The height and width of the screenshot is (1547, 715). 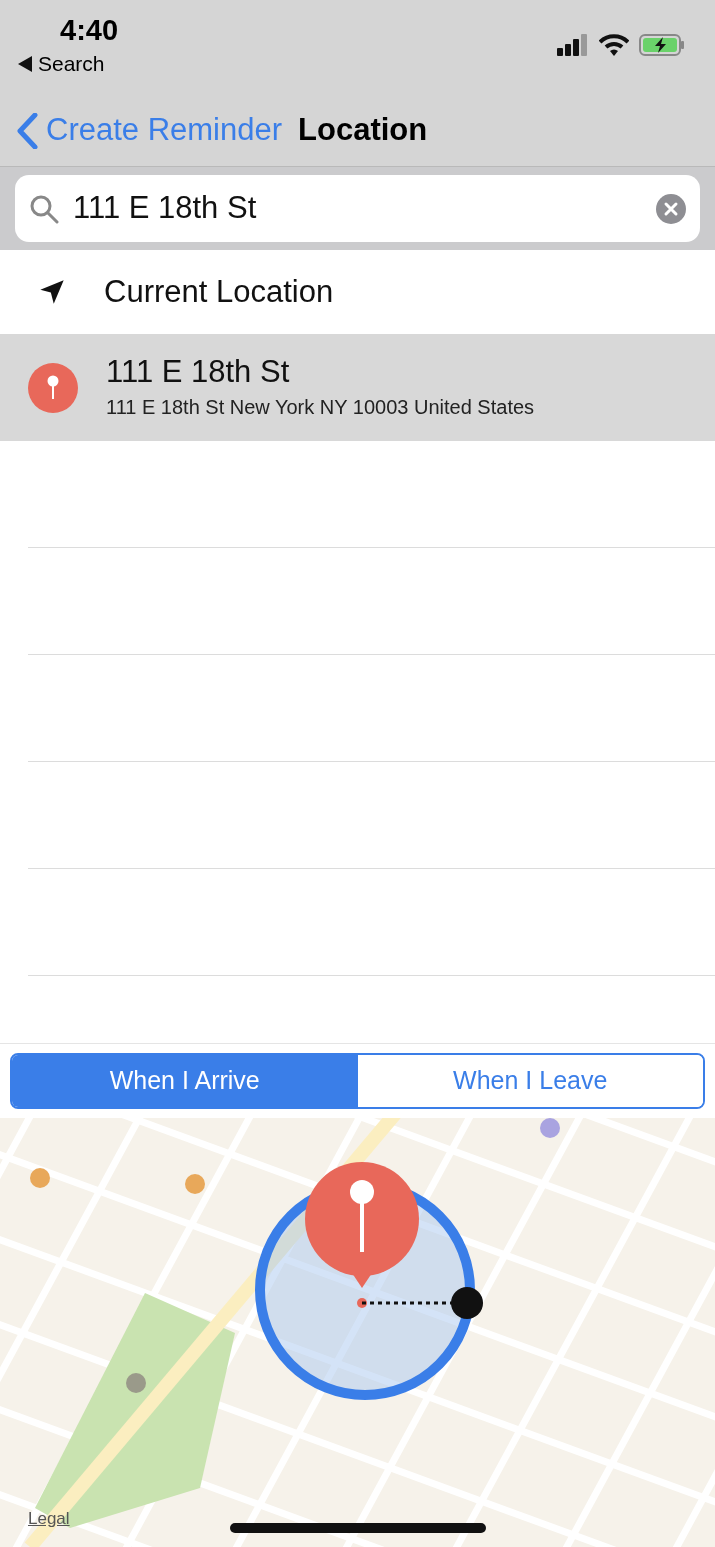 I want to click on search-text: 111 E 18th St, so click(x=165, y=208).